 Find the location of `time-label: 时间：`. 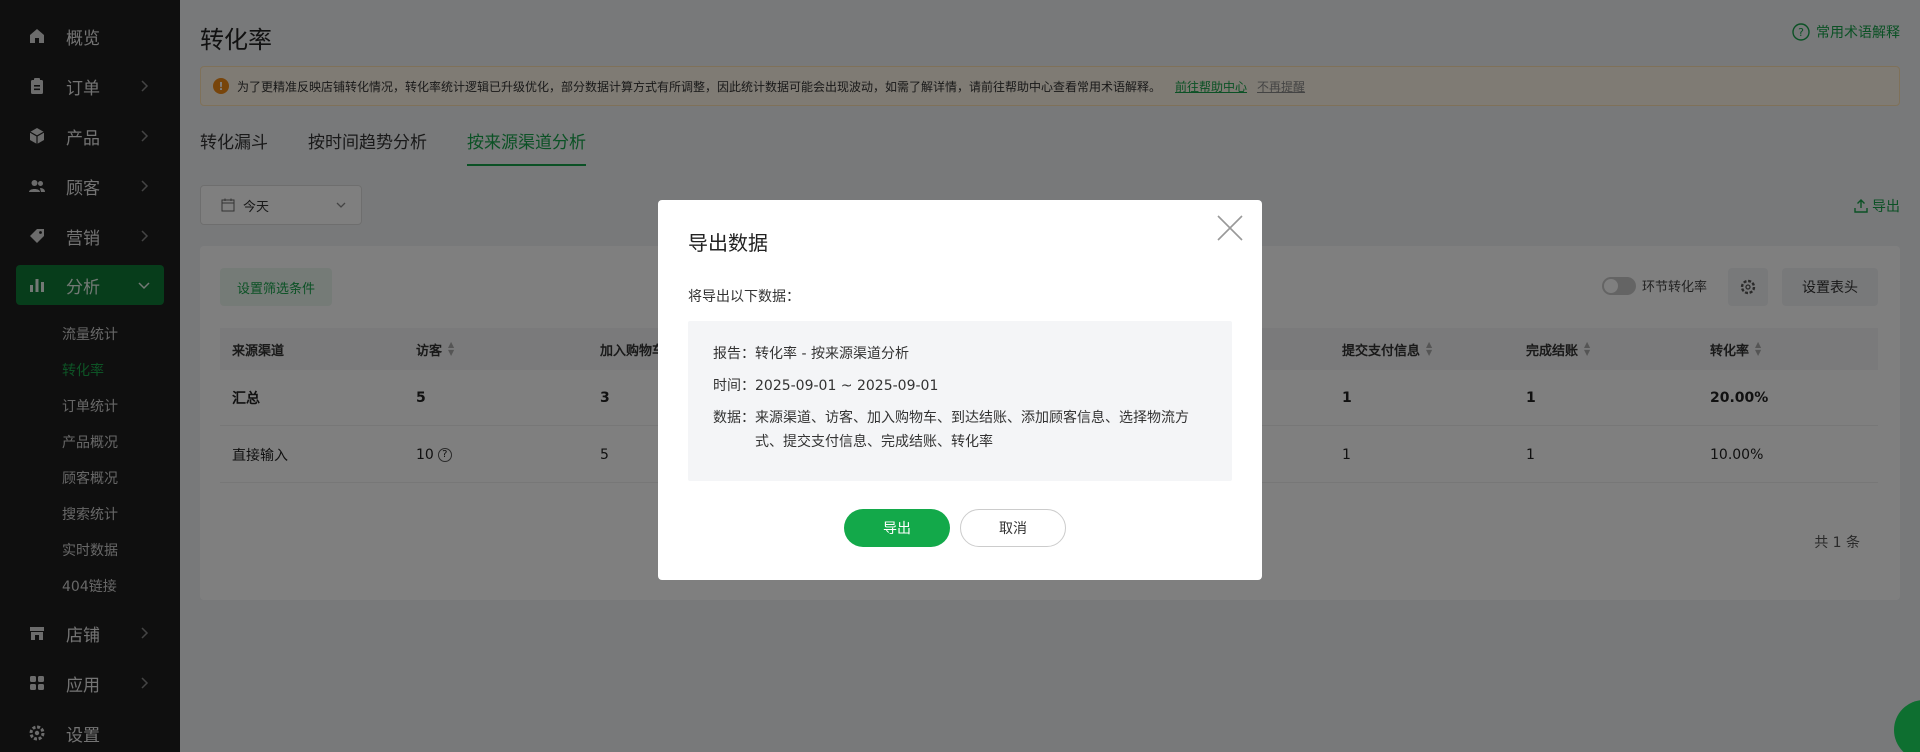

time-label: 时间： is located at coordinates (734, 386).